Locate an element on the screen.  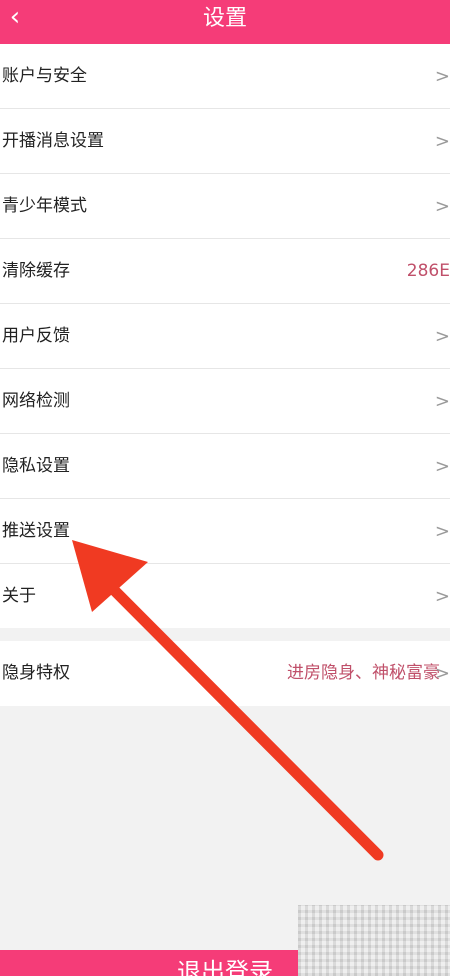
settings-item-label: 隐私设置 is located at coordinates (36, 466).